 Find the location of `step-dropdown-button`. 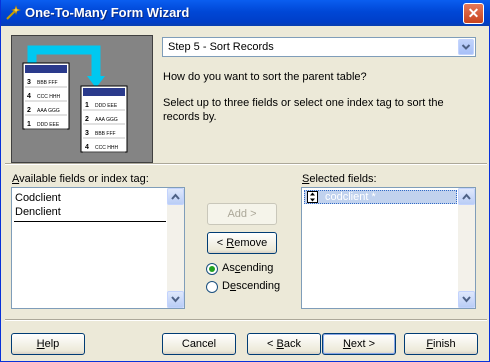

step-dropdown-button is located at coordinates (466, 47).